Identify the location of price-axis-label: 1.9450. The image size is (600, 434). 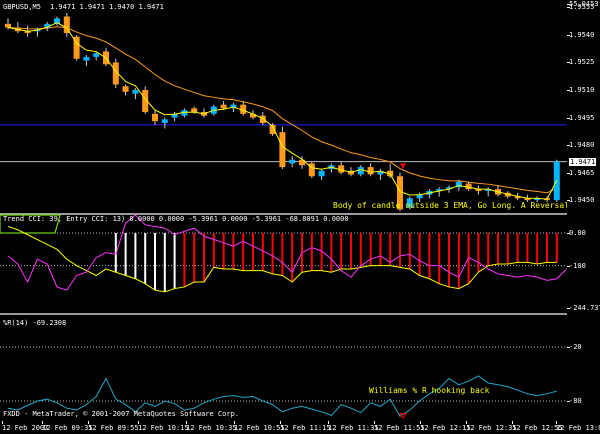
(582, 200).